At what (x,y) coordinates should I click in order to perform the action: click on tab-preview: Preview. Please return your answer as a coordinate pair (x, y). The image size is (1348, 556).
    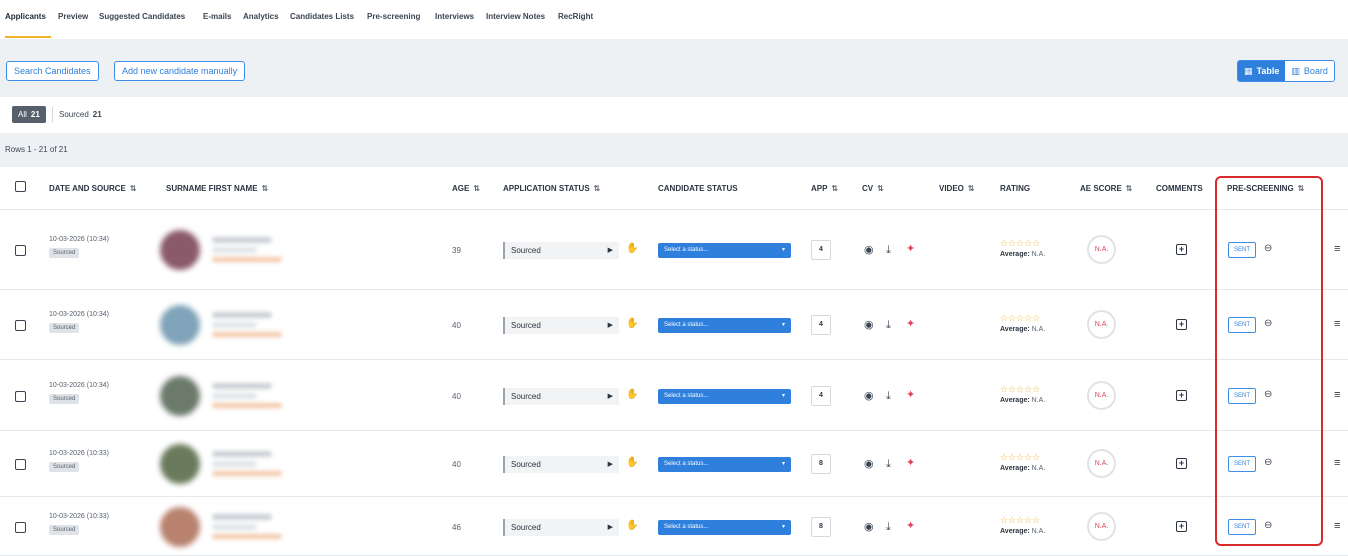
    Looking at the image, I should click on (73, 16).